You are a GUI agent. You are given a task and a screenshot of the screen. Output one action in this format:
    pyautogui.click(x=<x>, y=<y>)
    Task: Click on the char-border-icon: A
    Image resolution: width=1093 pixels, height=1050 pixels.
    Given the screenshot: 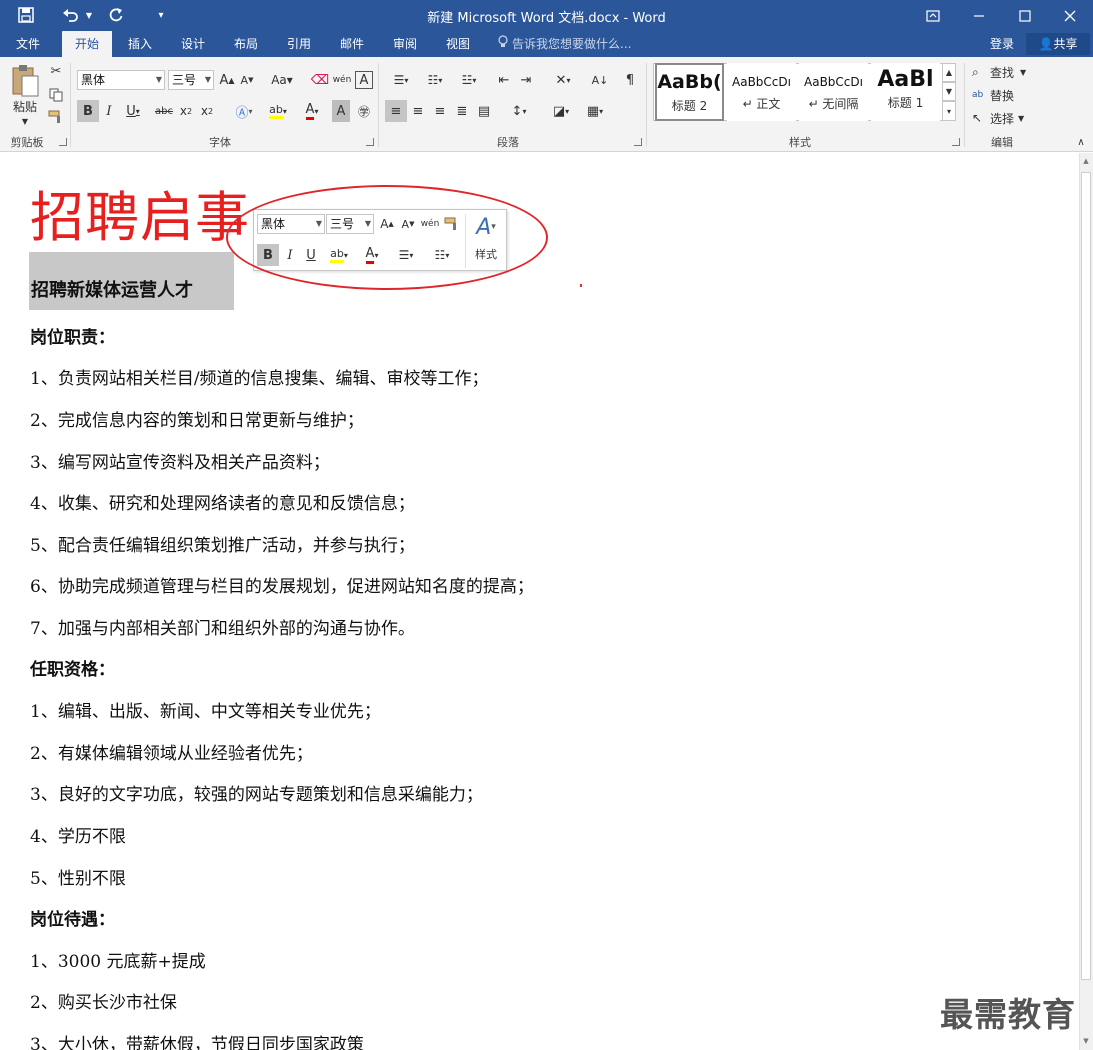 What is the action you would take?
    pyautogui.click(x=364, y=80)
    